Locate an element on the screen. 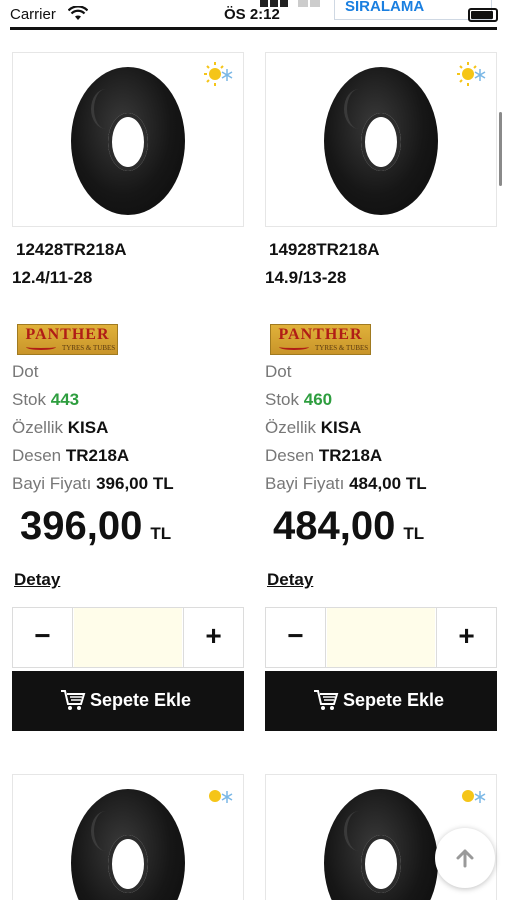 This screenshot has height=900, width=507. carrier-label: Carrier is located at coordinates (33, 14).